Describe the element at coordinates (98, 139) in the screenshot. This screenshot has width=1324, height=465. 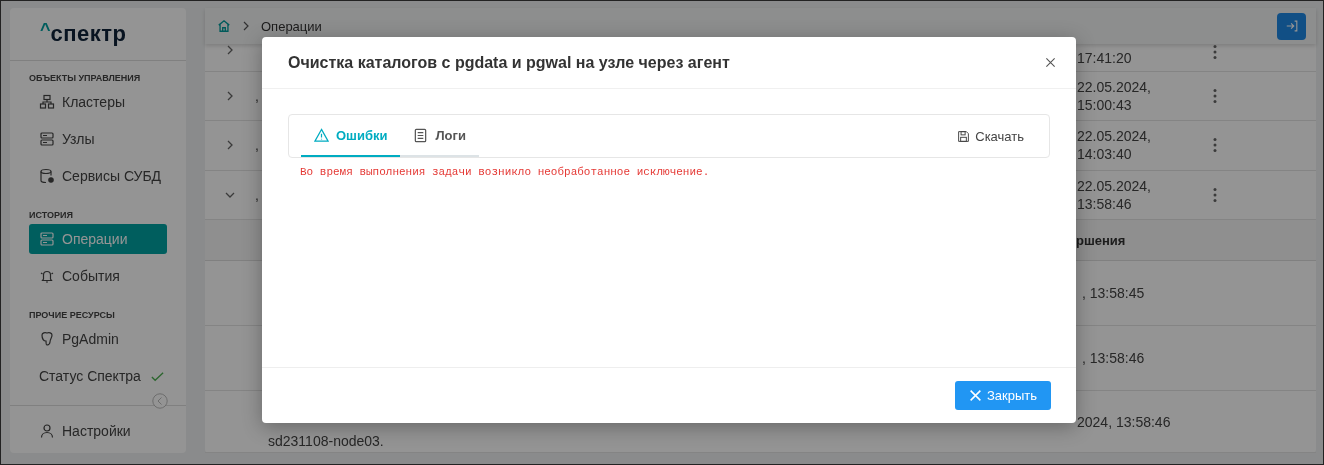
I see `nav-item: Узлы` at that location.